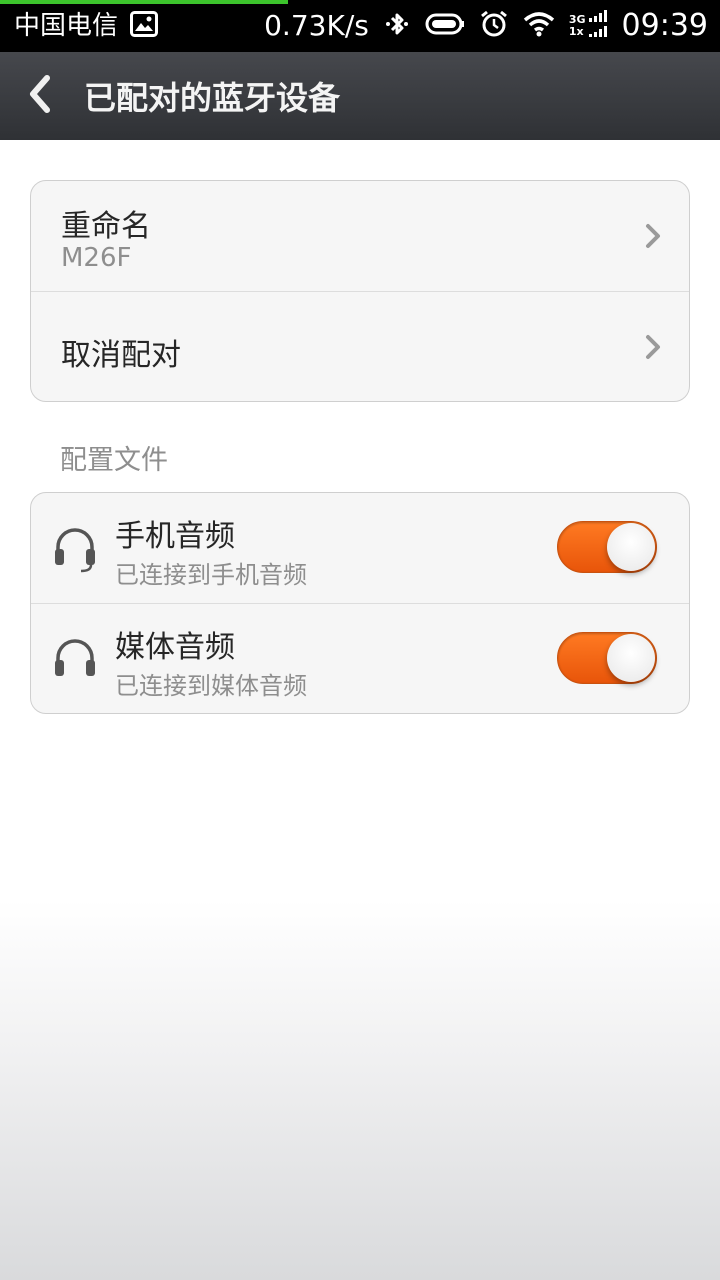  I want to click on status-bar: 中国电信 0.73K/s 3G 1x 09:39, so click(360, 26).